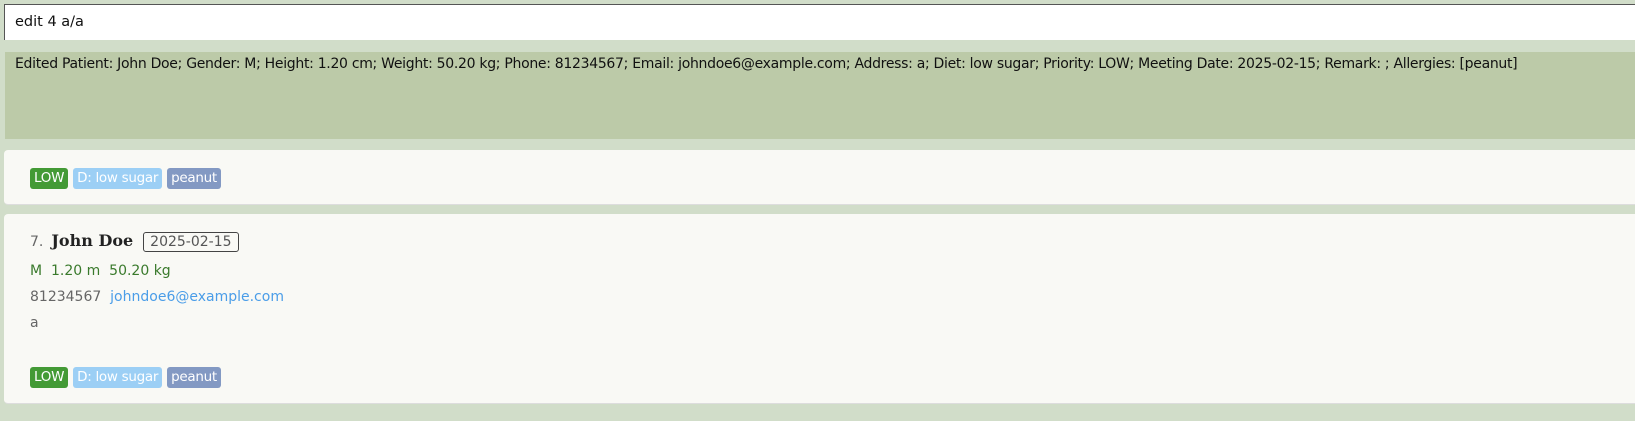 The image size is (1635, 421). I want to click on contact-info: 81234567 johndoe6@example.com, so click(157, 297).